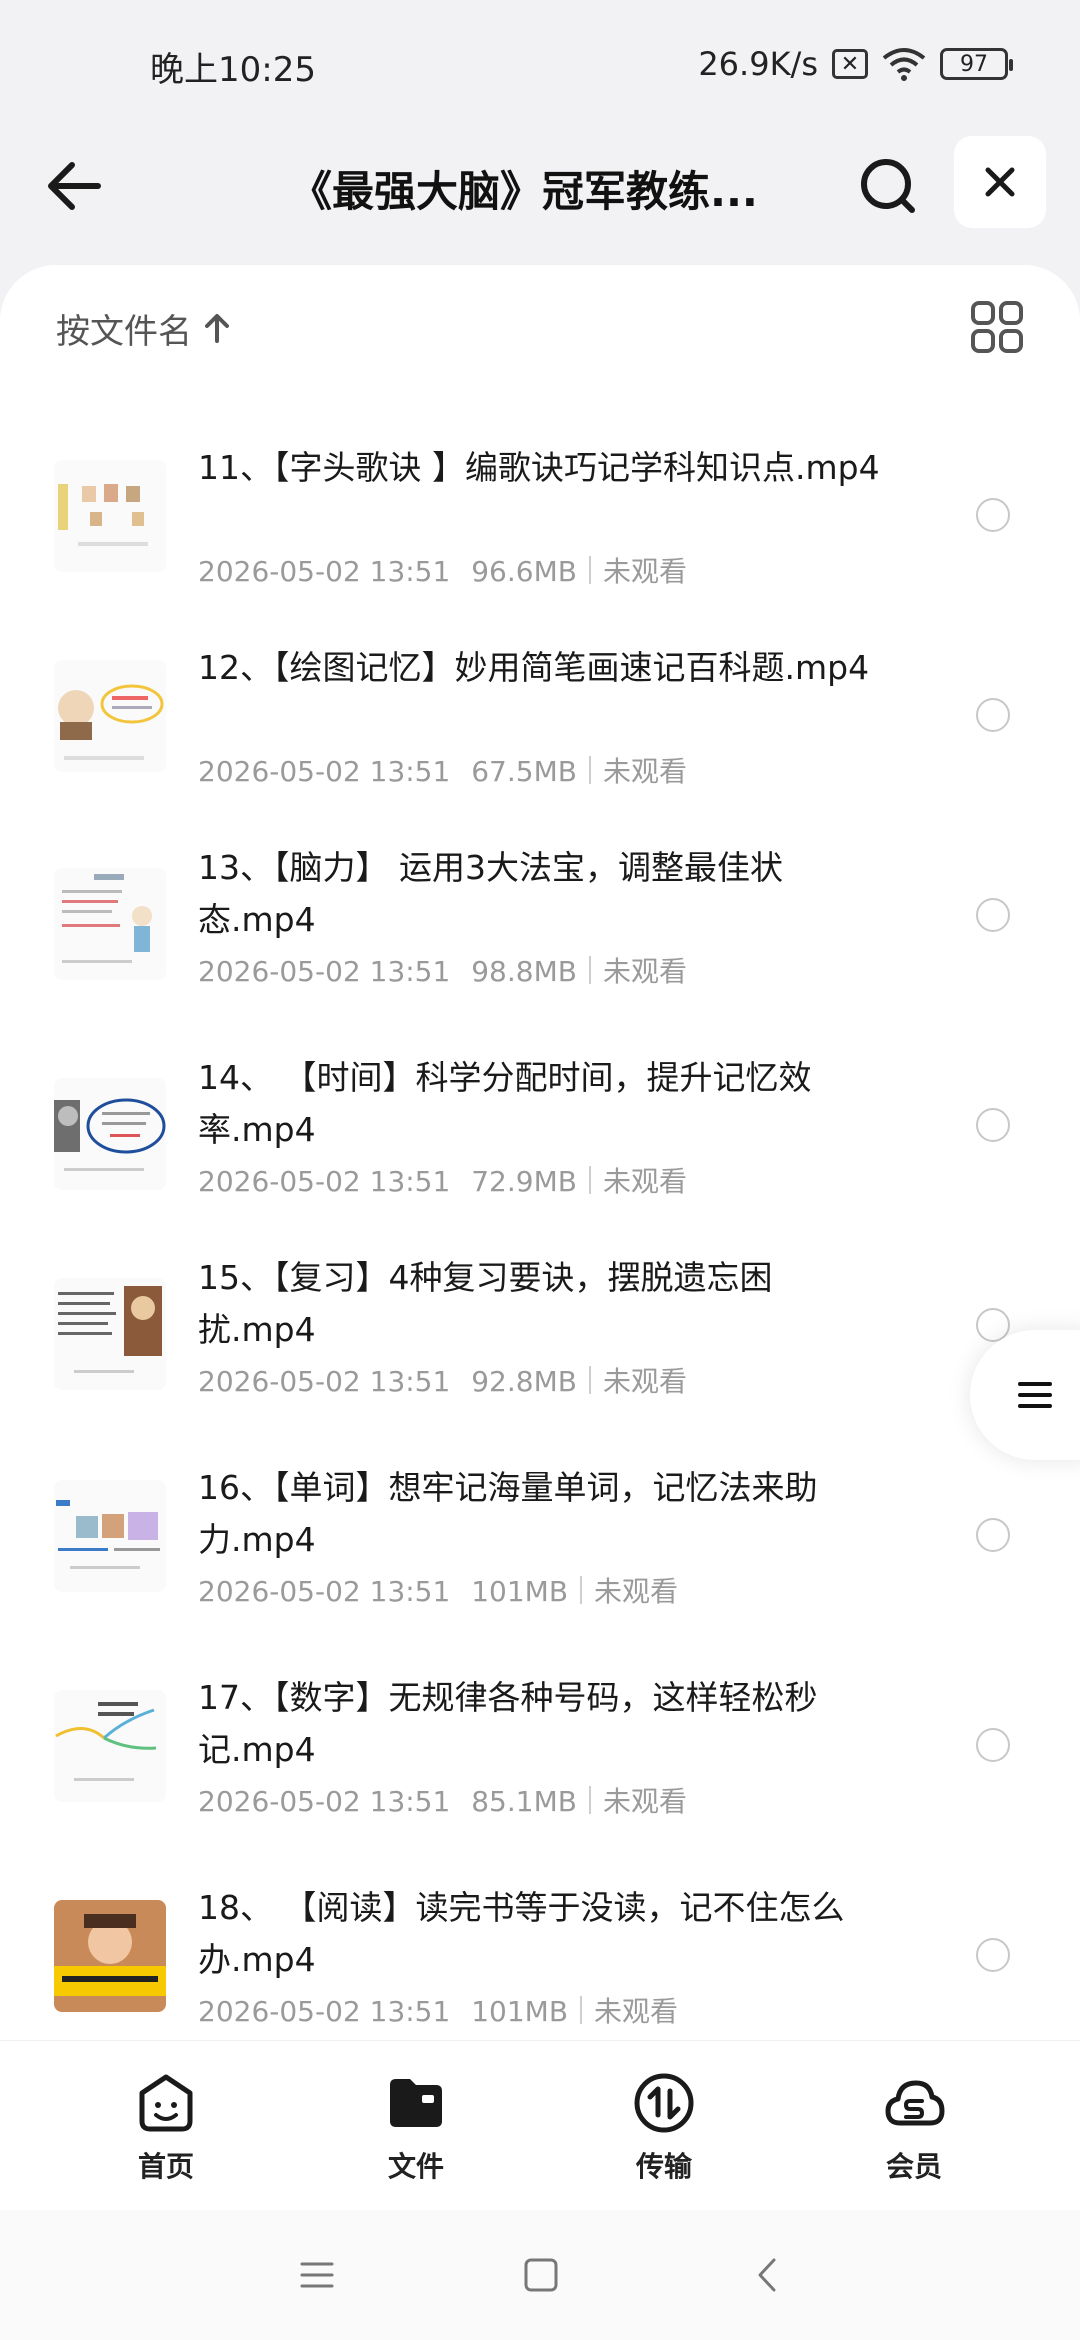  What do you see at coordinates (124, 331) in the screenshot?
I see `sort-label: 按文件名` at bounding box center [124, 331].